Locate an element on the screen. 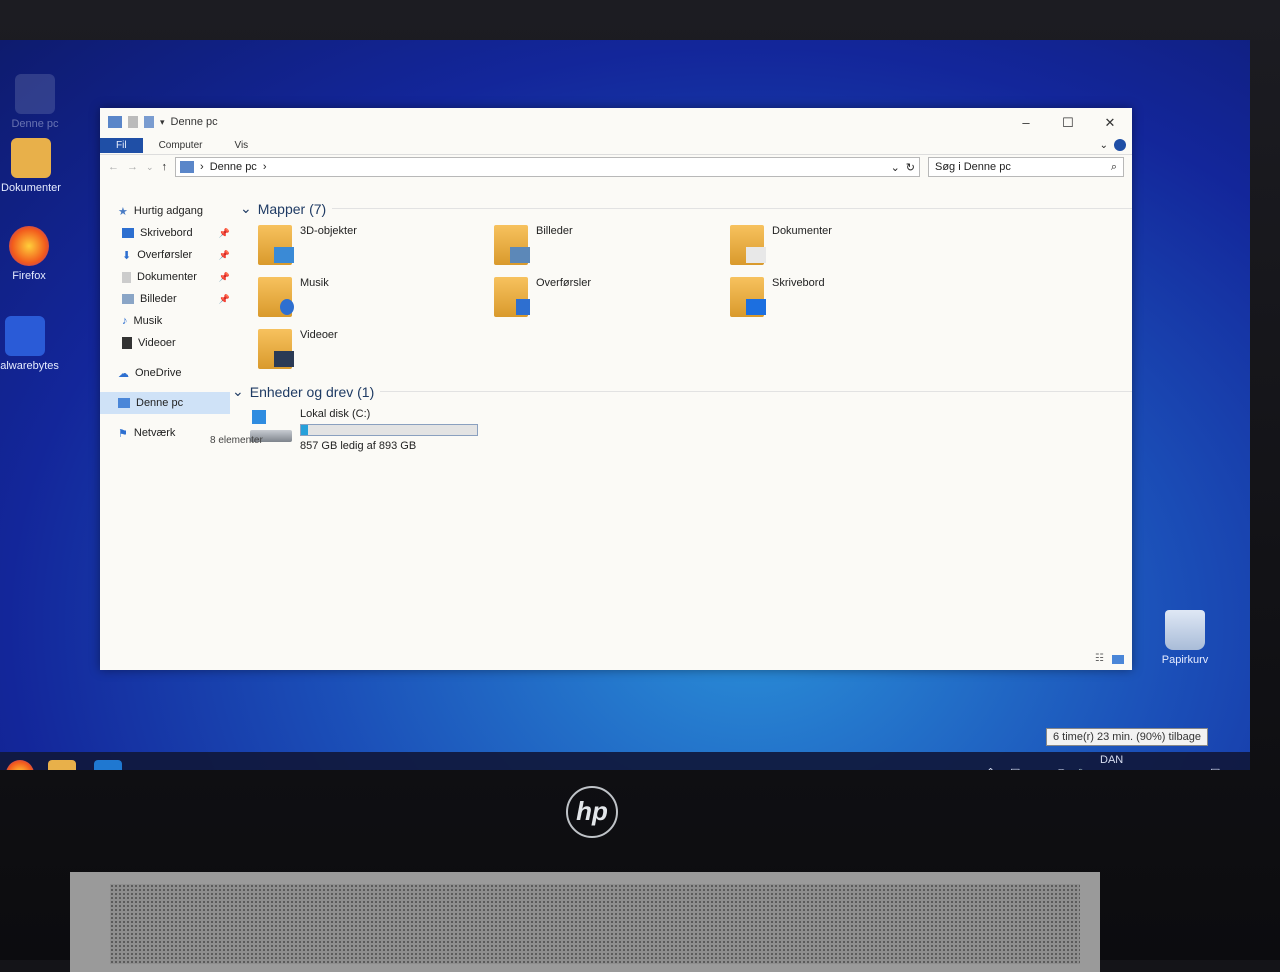 This screenshot has height=972, width=1280. computer-icon is located at coordinates (124, 403).